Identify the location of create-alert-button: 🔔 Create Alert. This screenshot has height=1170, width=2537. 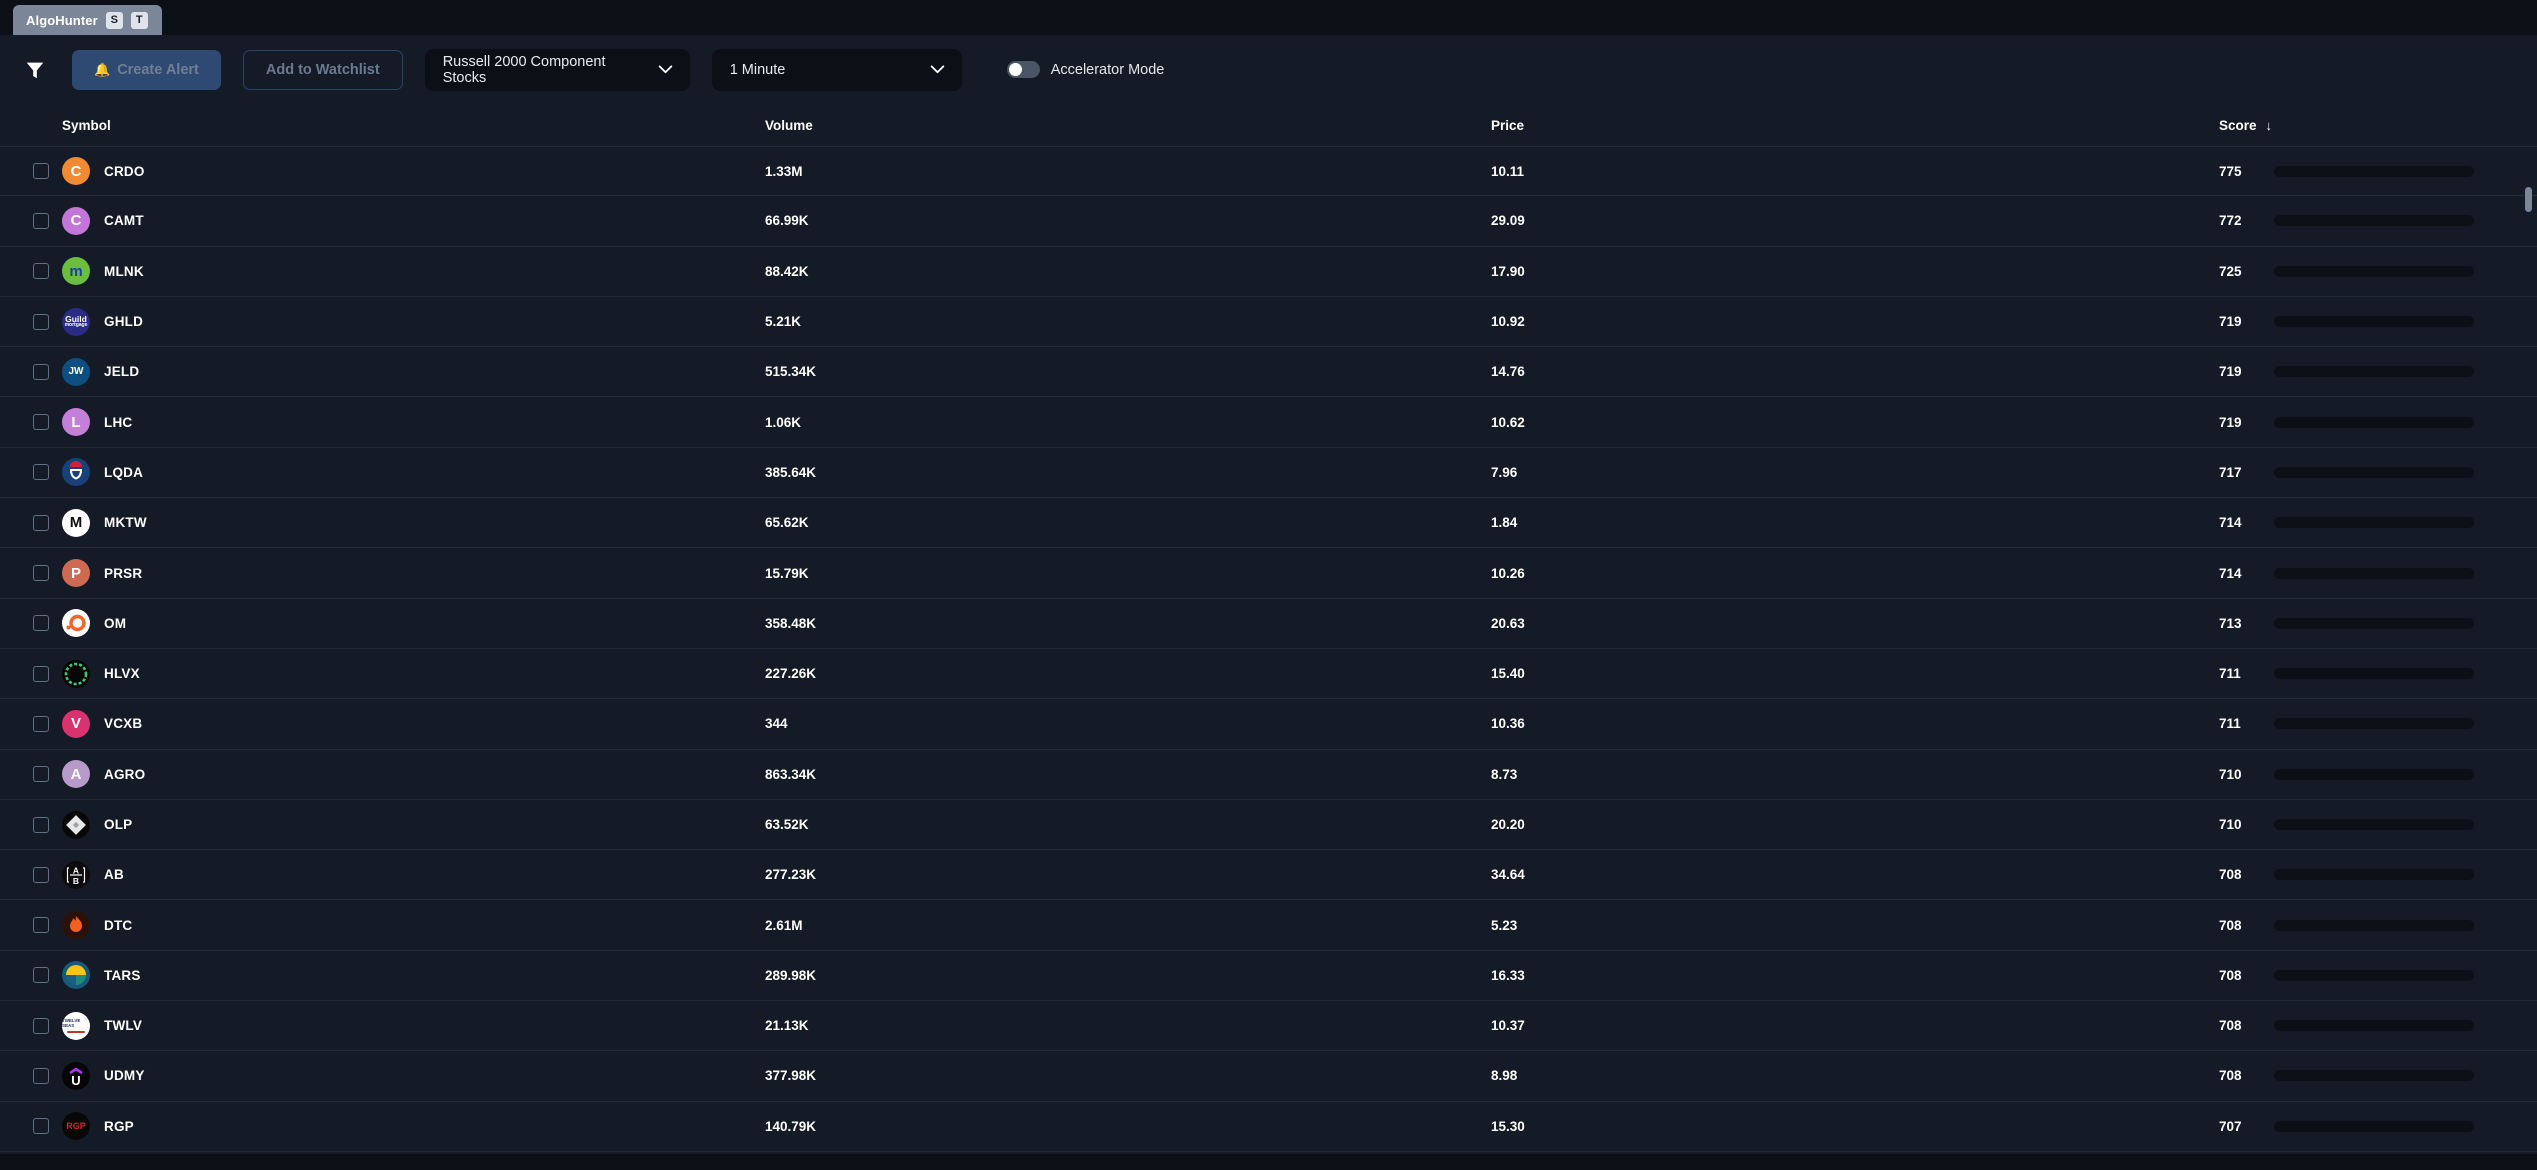
(146, 69).